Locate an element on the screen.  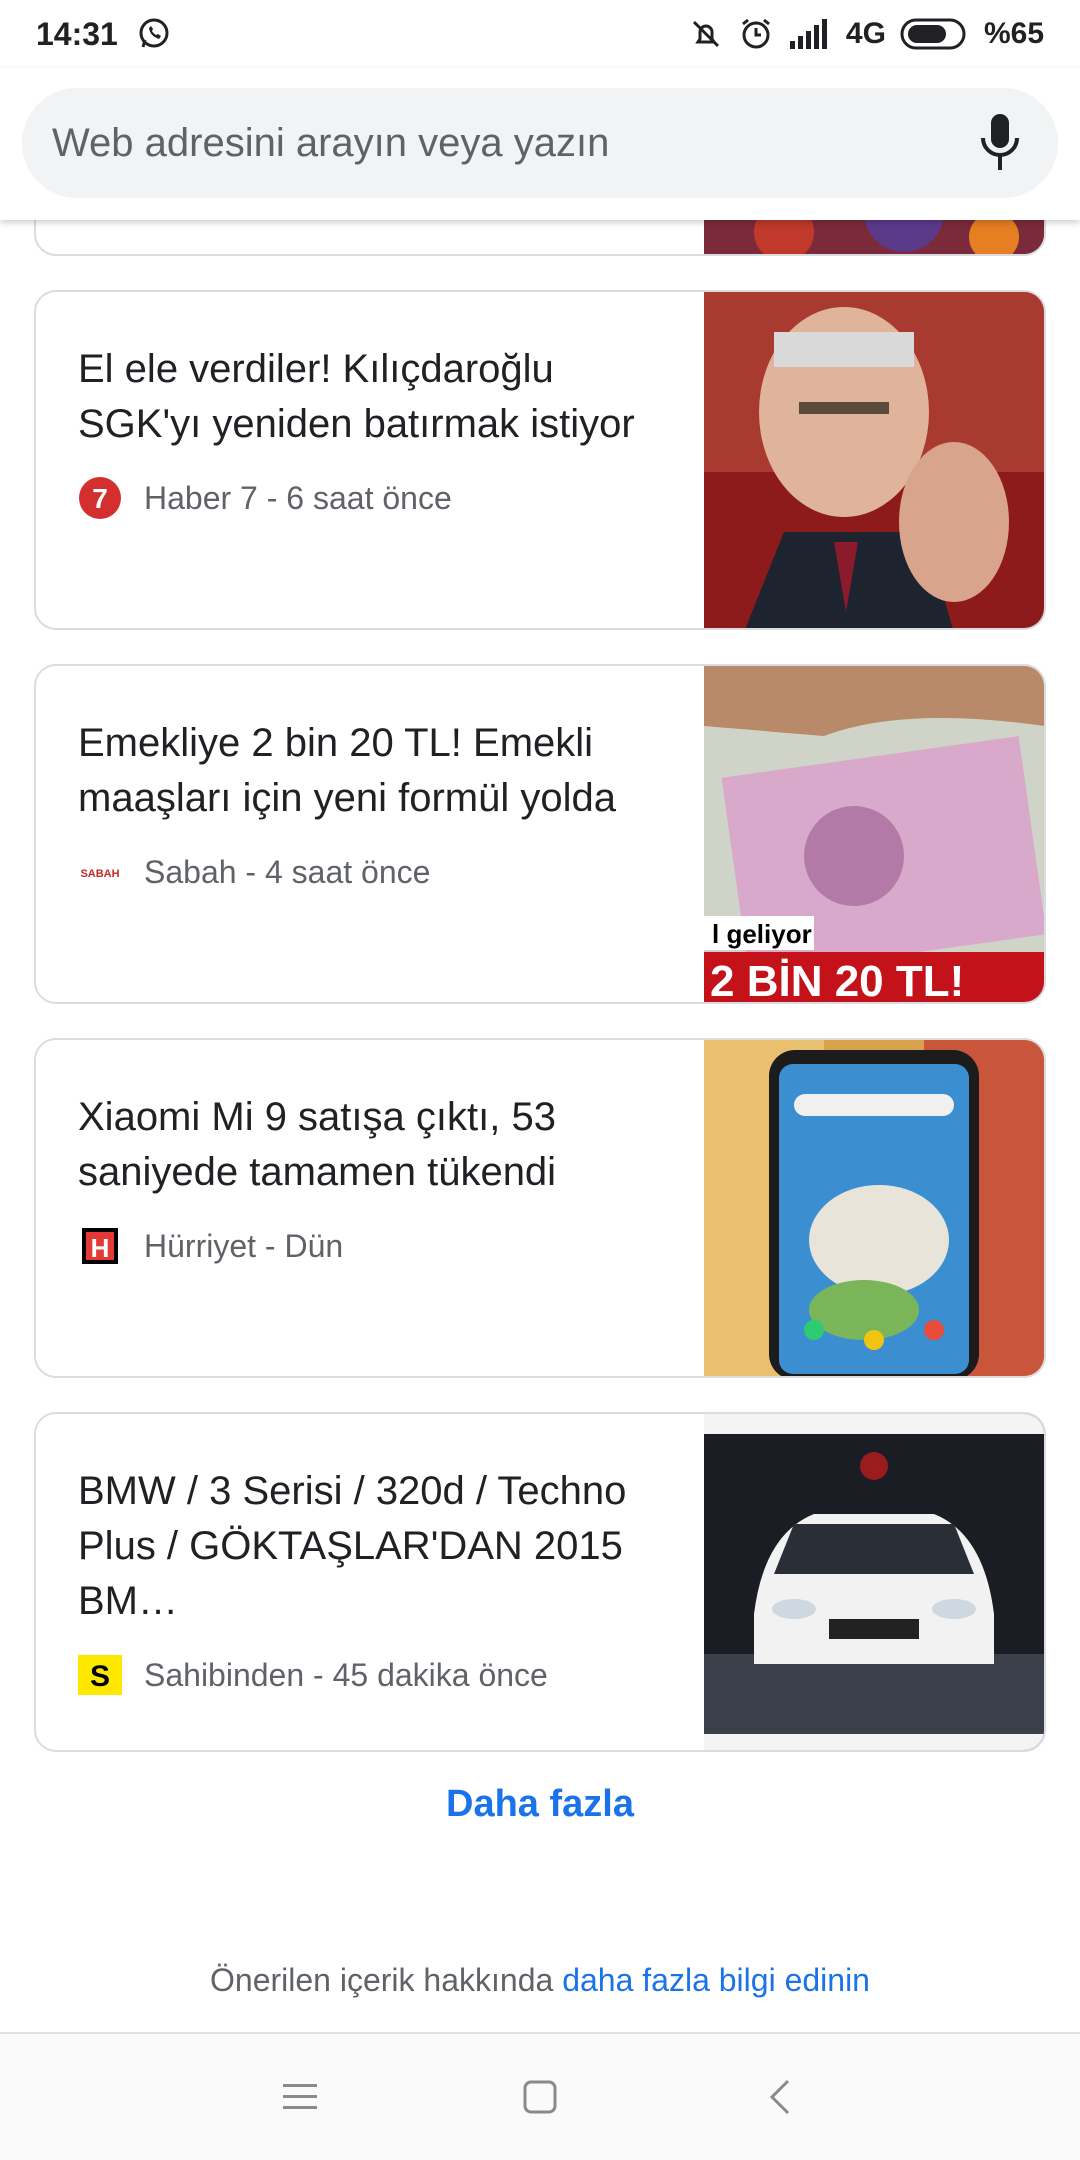
menu-icon is located at coordinates (300, 2097).